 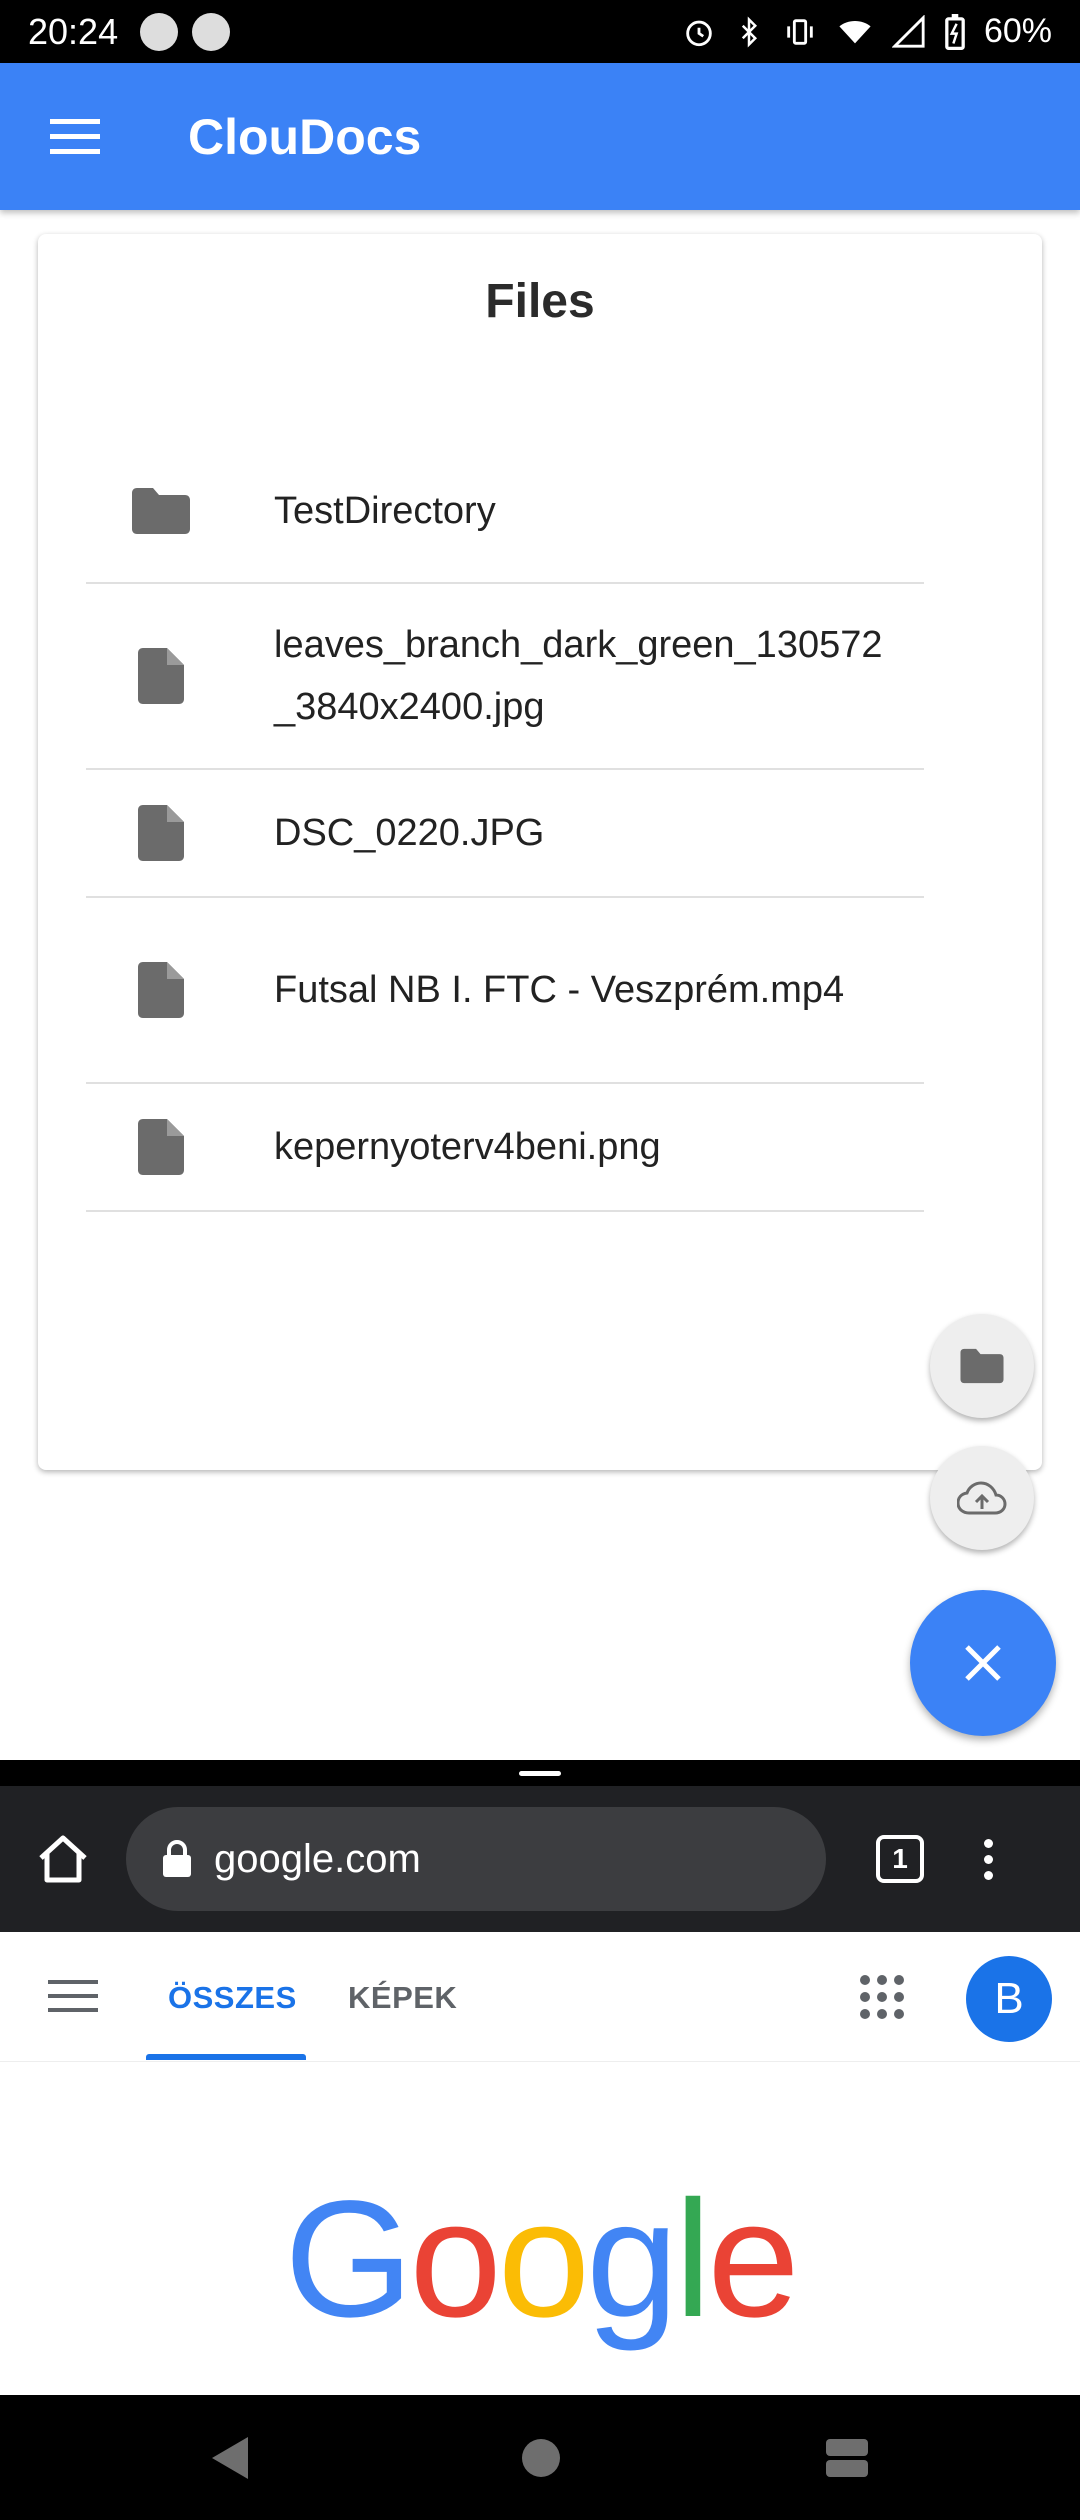 I want to click on google-header: ÖSSZES KÉPEK B, so click(x=540, y=1997).